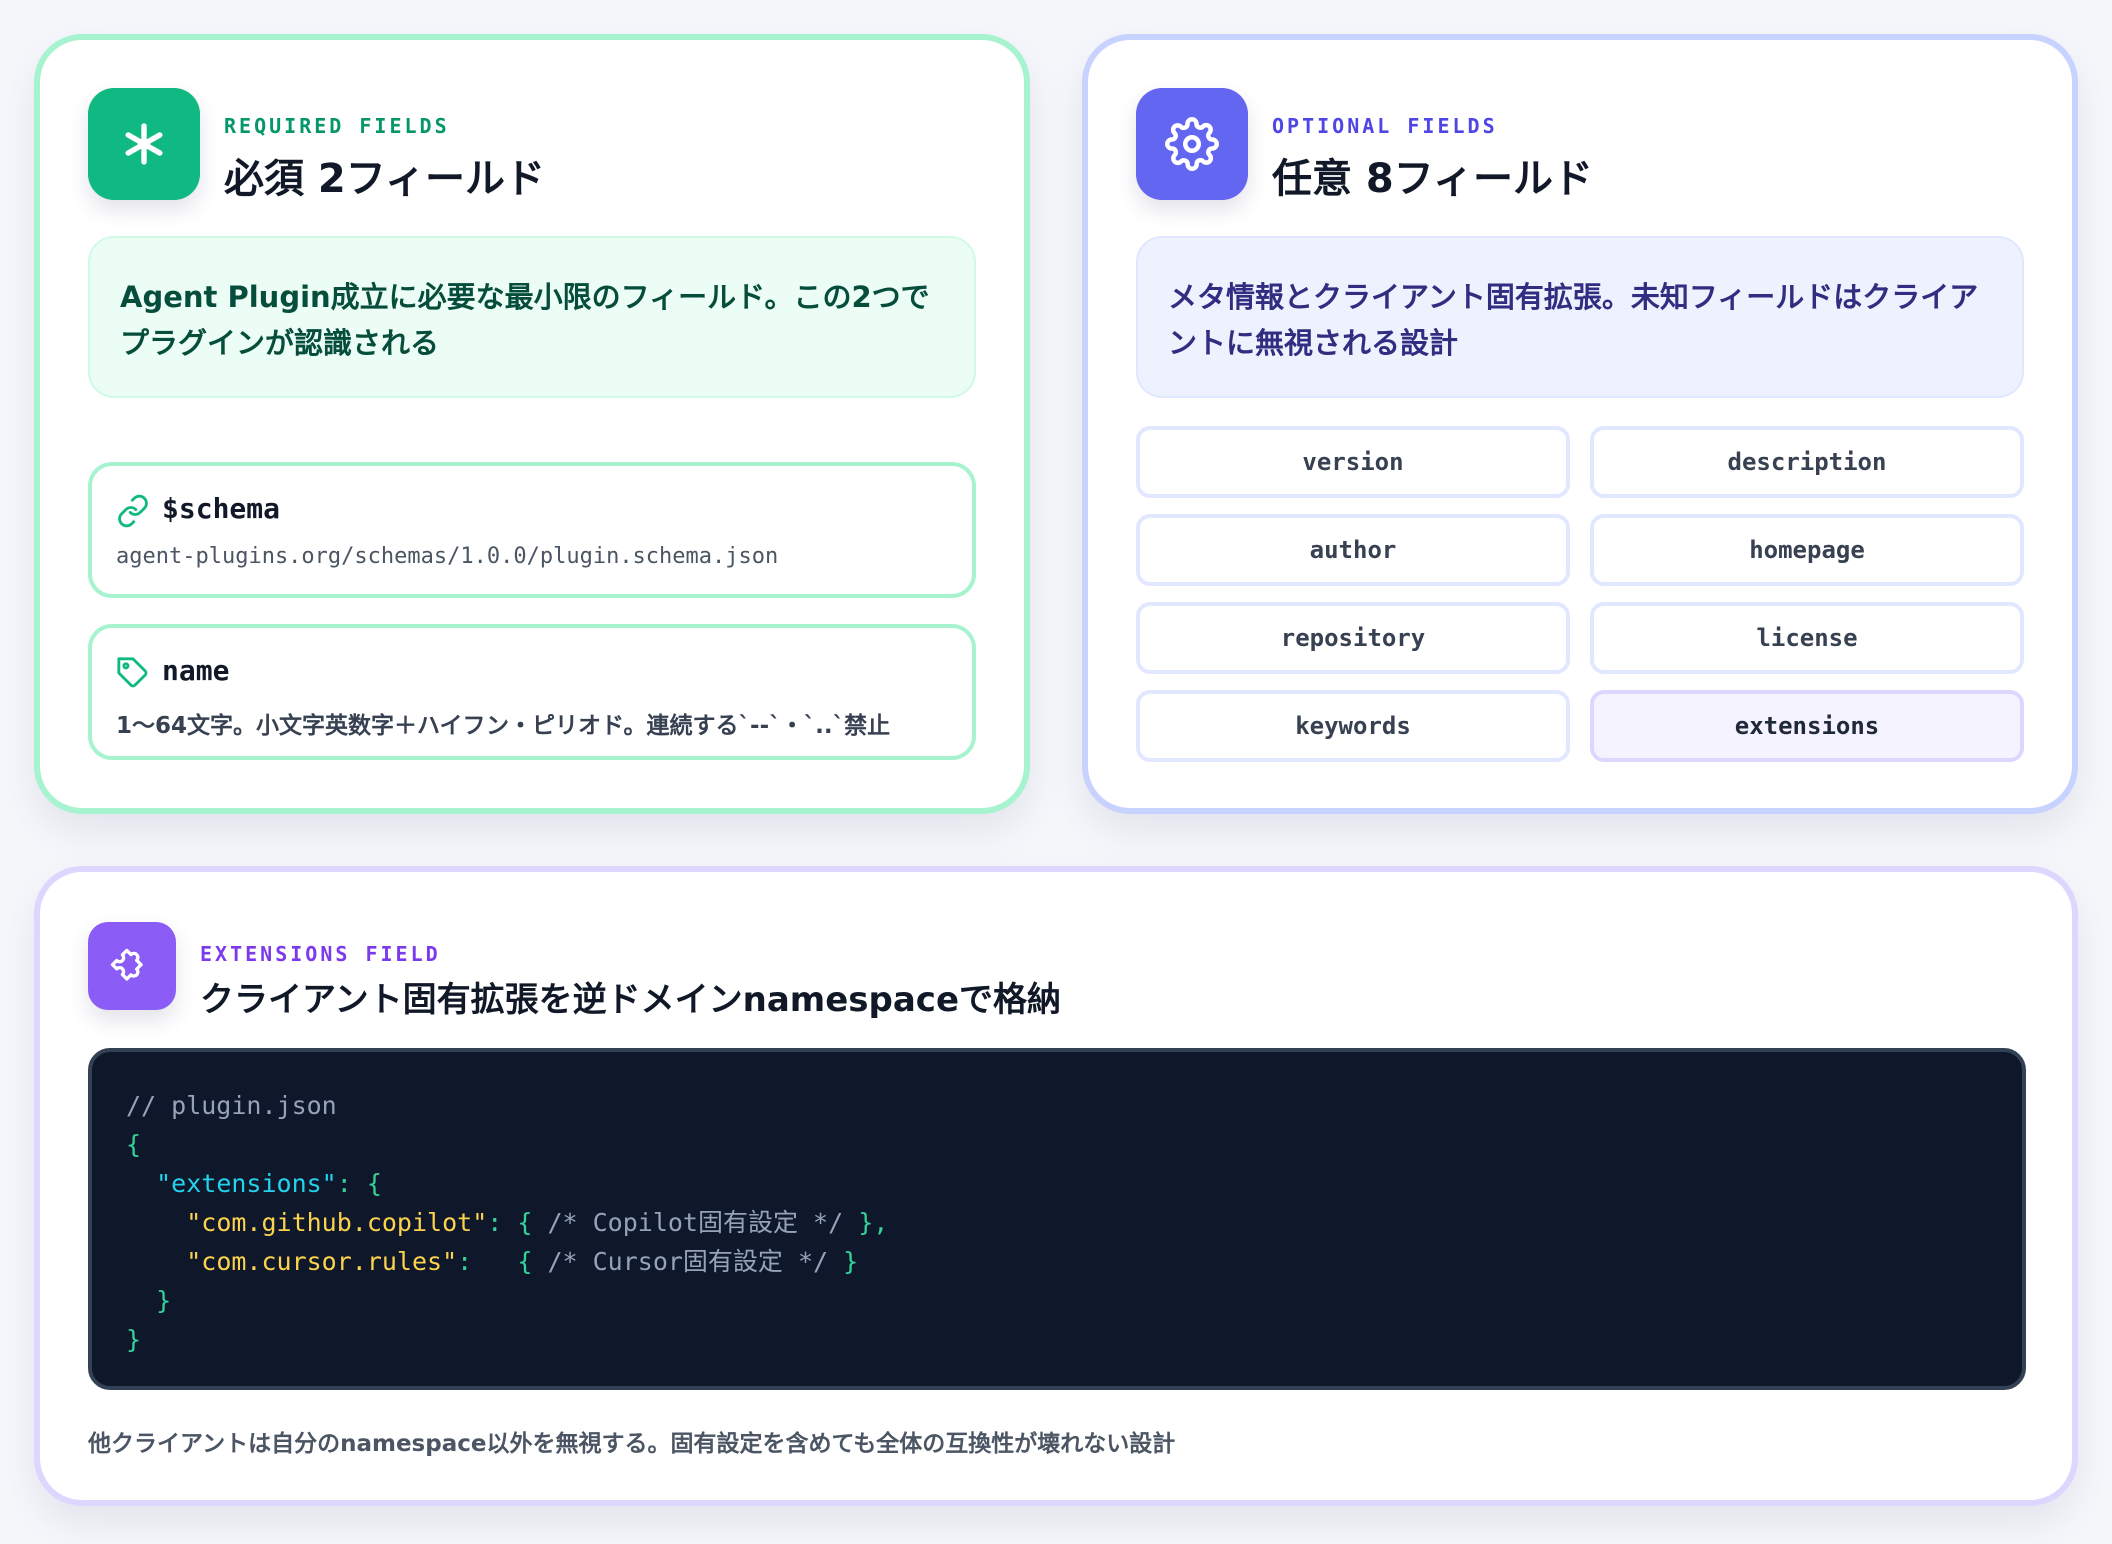  I want to click on code-cursor-colon: : {, so click(502, 1261).